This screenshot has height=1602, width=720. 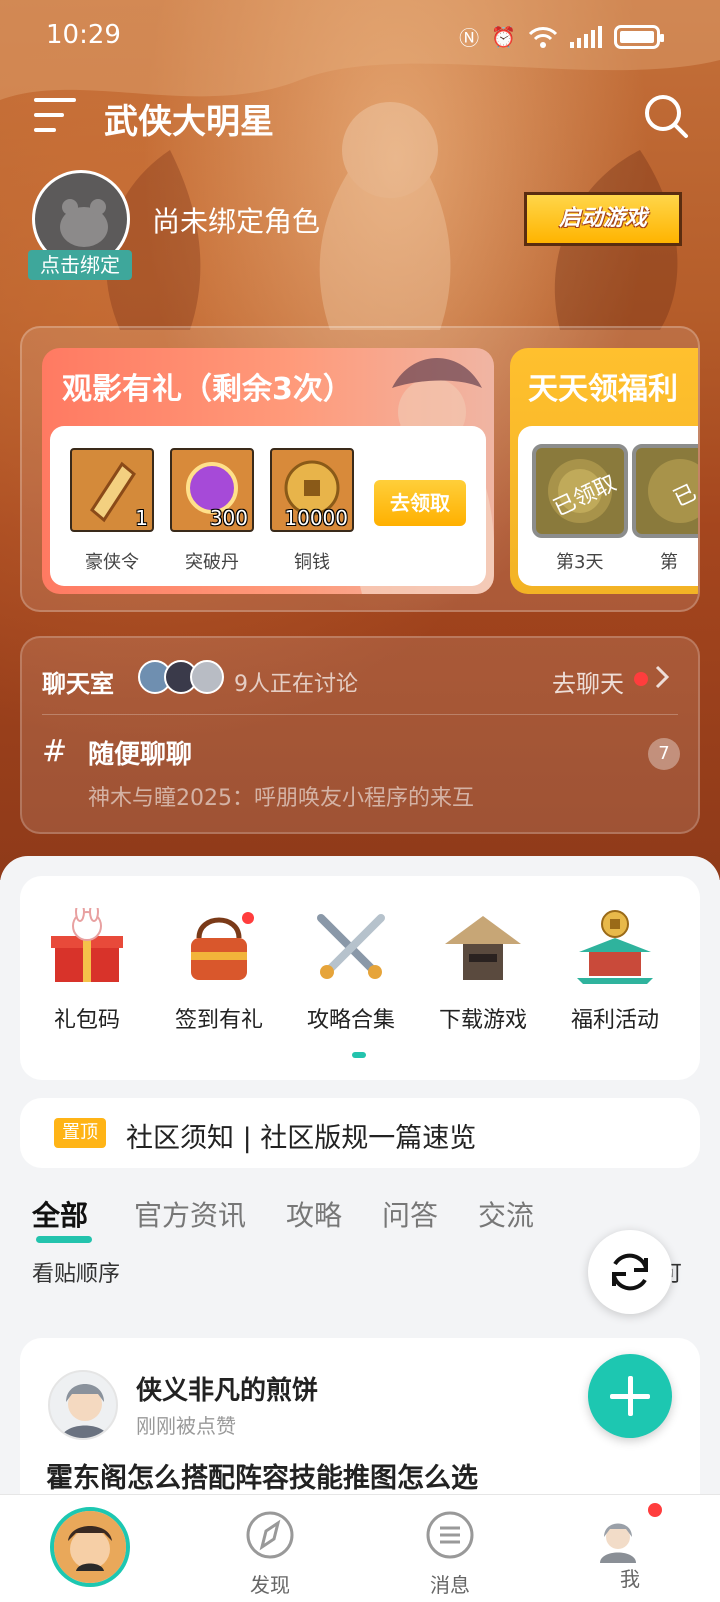 I want to click on battery-icon, so click(x=639, y=36).